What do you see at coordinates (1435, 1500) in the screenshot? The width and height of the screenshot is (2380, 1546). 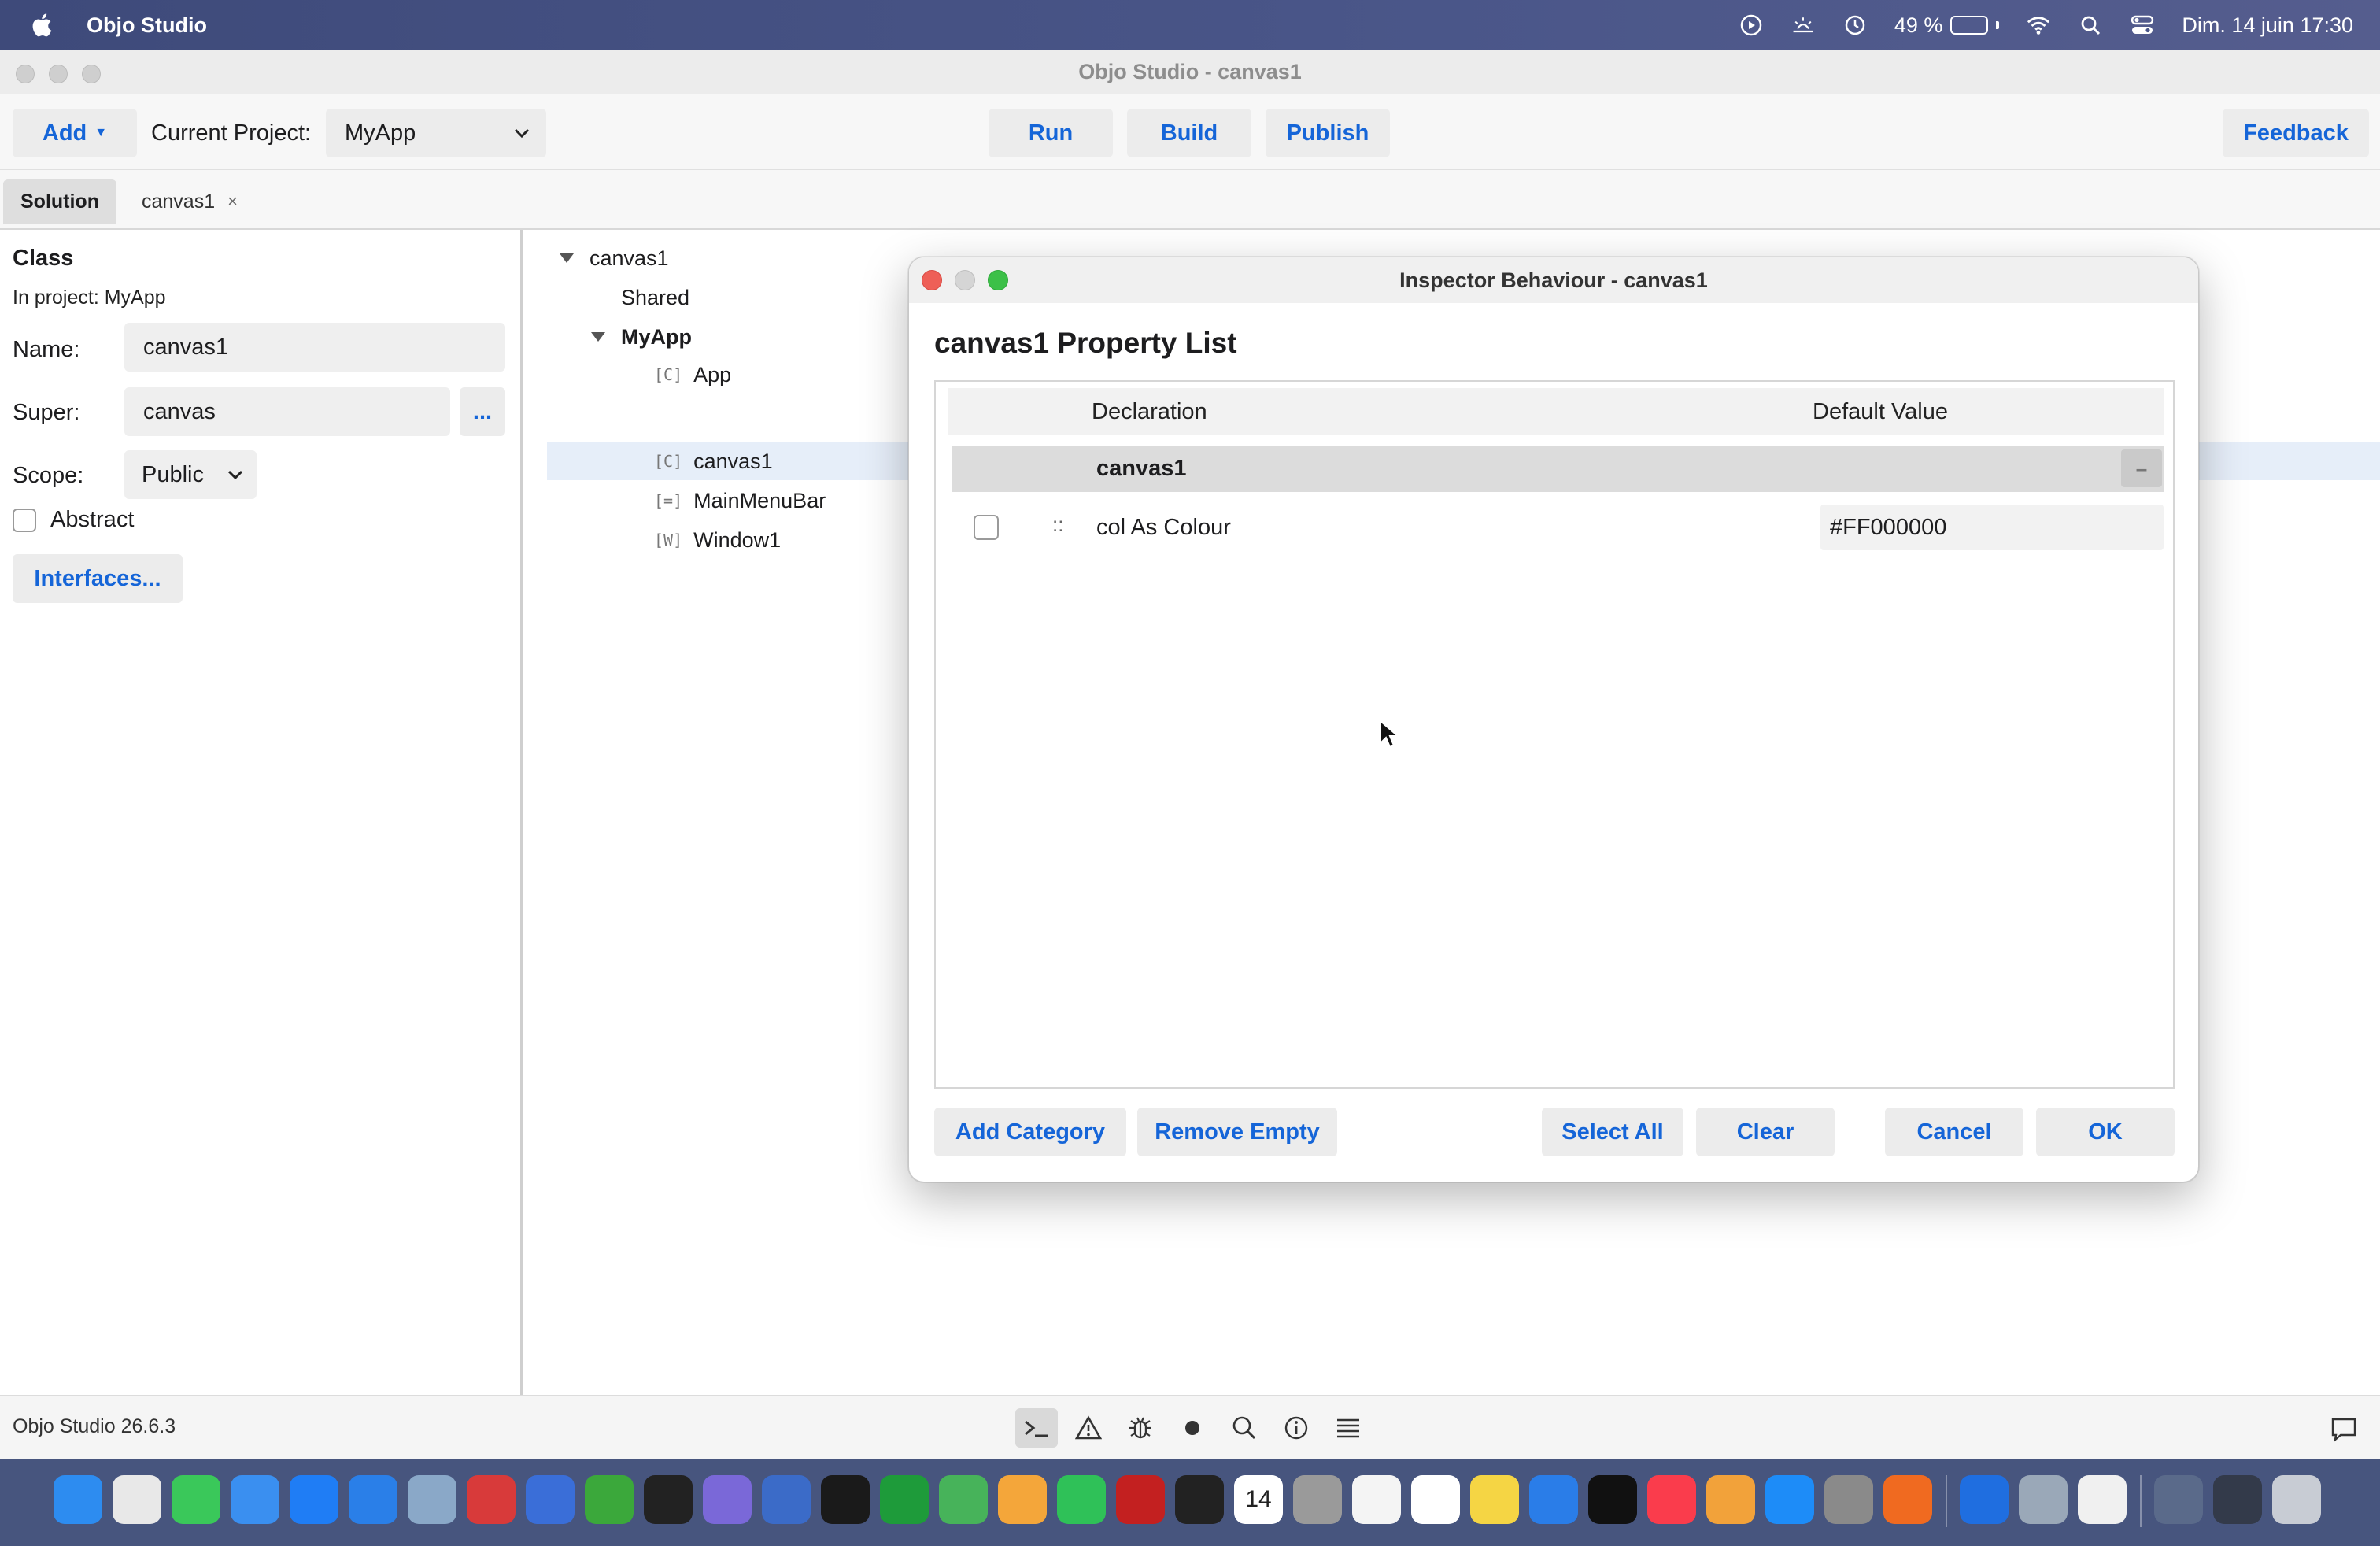 I see `dock-textedit-icon` at bounding box center [1435, 1500].